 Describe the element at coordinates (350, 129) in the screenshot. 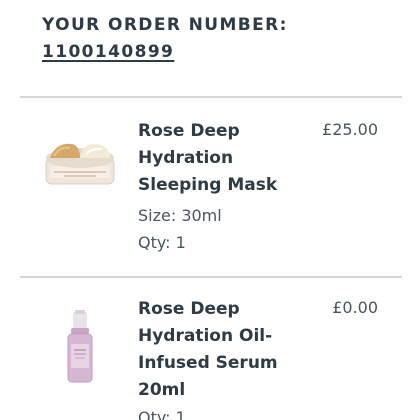

I see `product-price: £25.00` at that location.